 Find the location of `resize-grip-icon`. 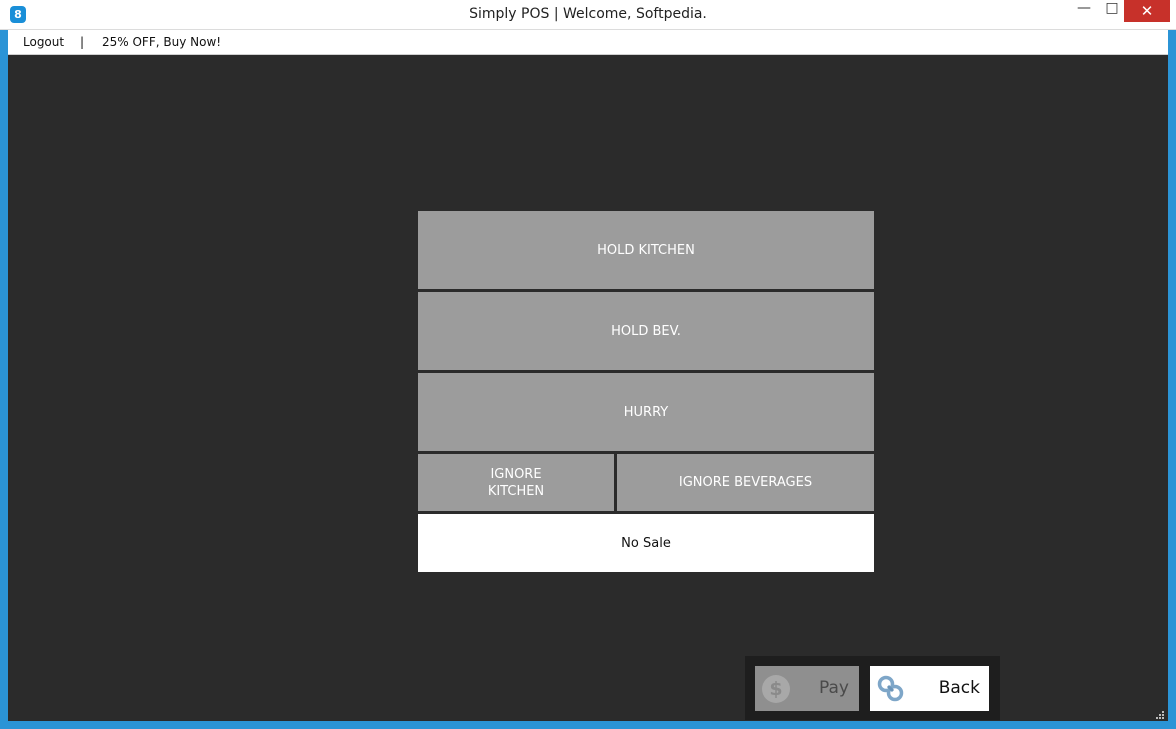

resize-grip-icon is located at coordinates (1159, 714).